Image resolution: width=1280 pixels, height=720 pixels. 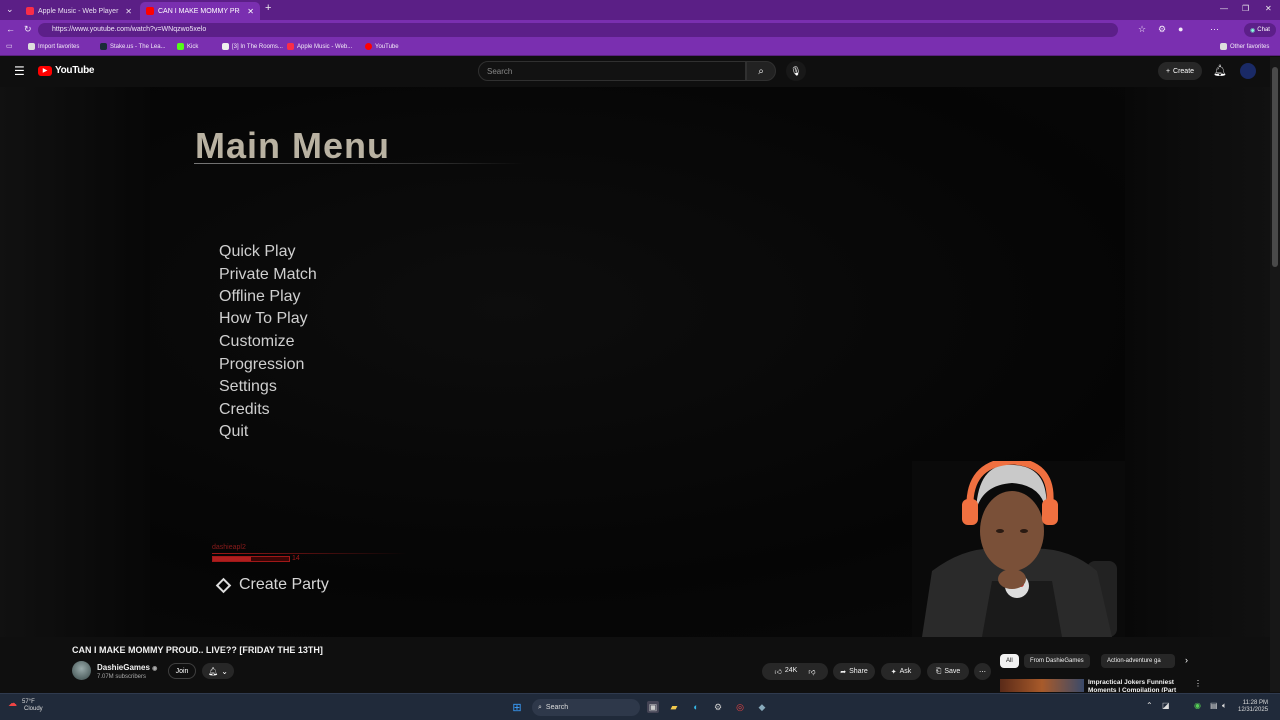 I want to click on youtube-logo: ▶ YouTube, so click(x=66, y=70).